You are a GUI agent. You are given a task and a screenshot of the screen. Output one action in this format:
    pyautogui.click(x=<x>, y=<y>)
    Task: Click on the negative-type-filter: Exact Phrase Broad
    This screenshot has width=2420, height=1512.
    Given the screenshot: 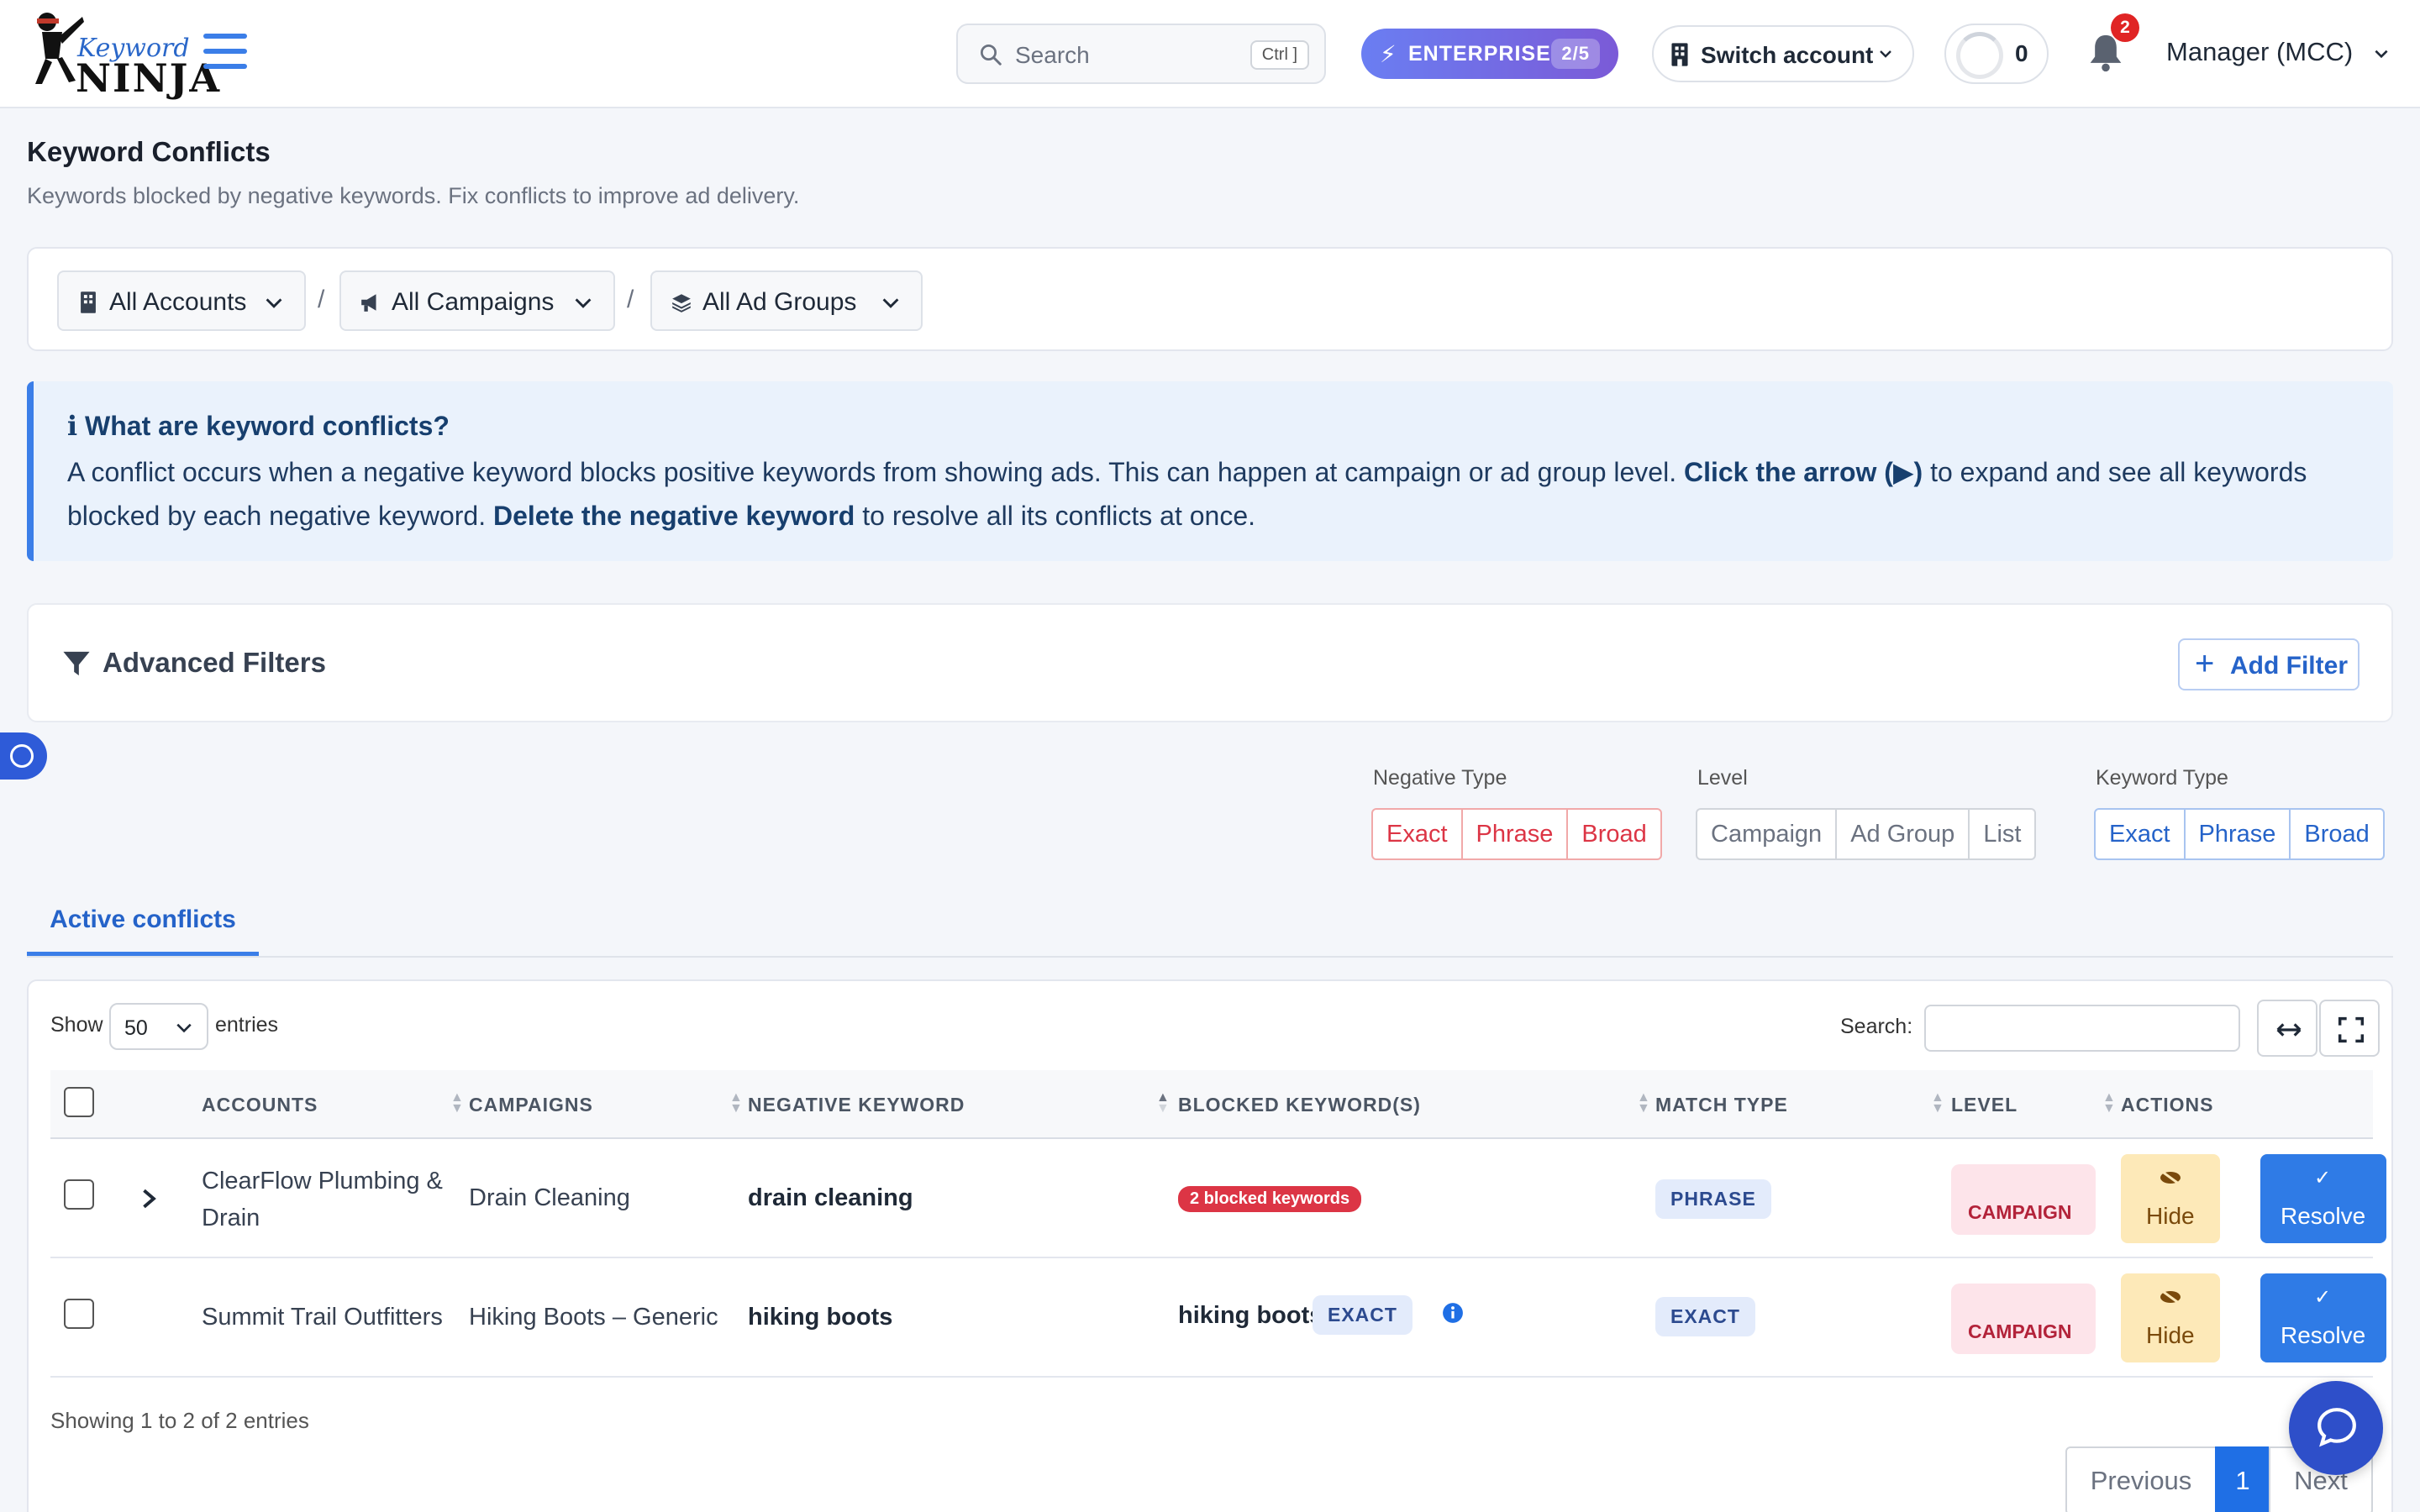 What is the action you would take?
    pyautogui.click(x=1516, y=834)
    